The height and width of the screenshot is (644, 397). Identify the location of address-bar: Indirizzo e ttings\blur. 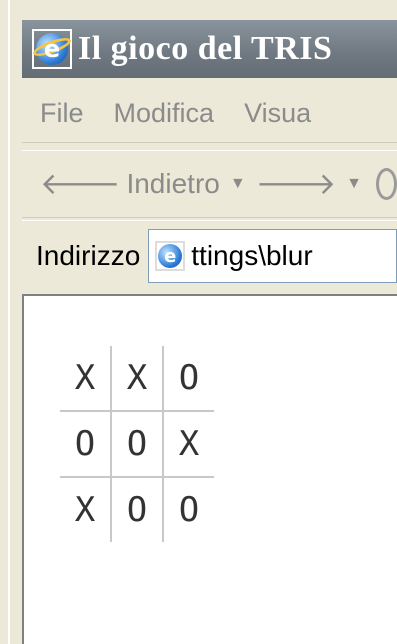
(209, 255).